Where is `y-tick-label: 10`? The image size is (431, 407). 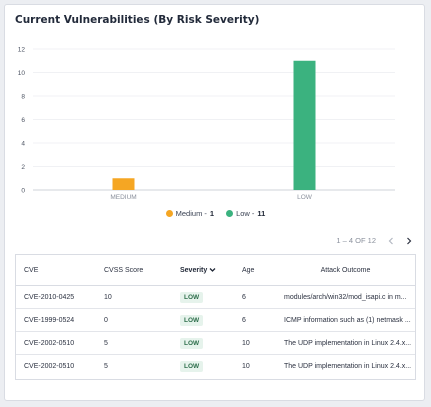 y-tick-label: 10 is located at coordinates (22, 73).